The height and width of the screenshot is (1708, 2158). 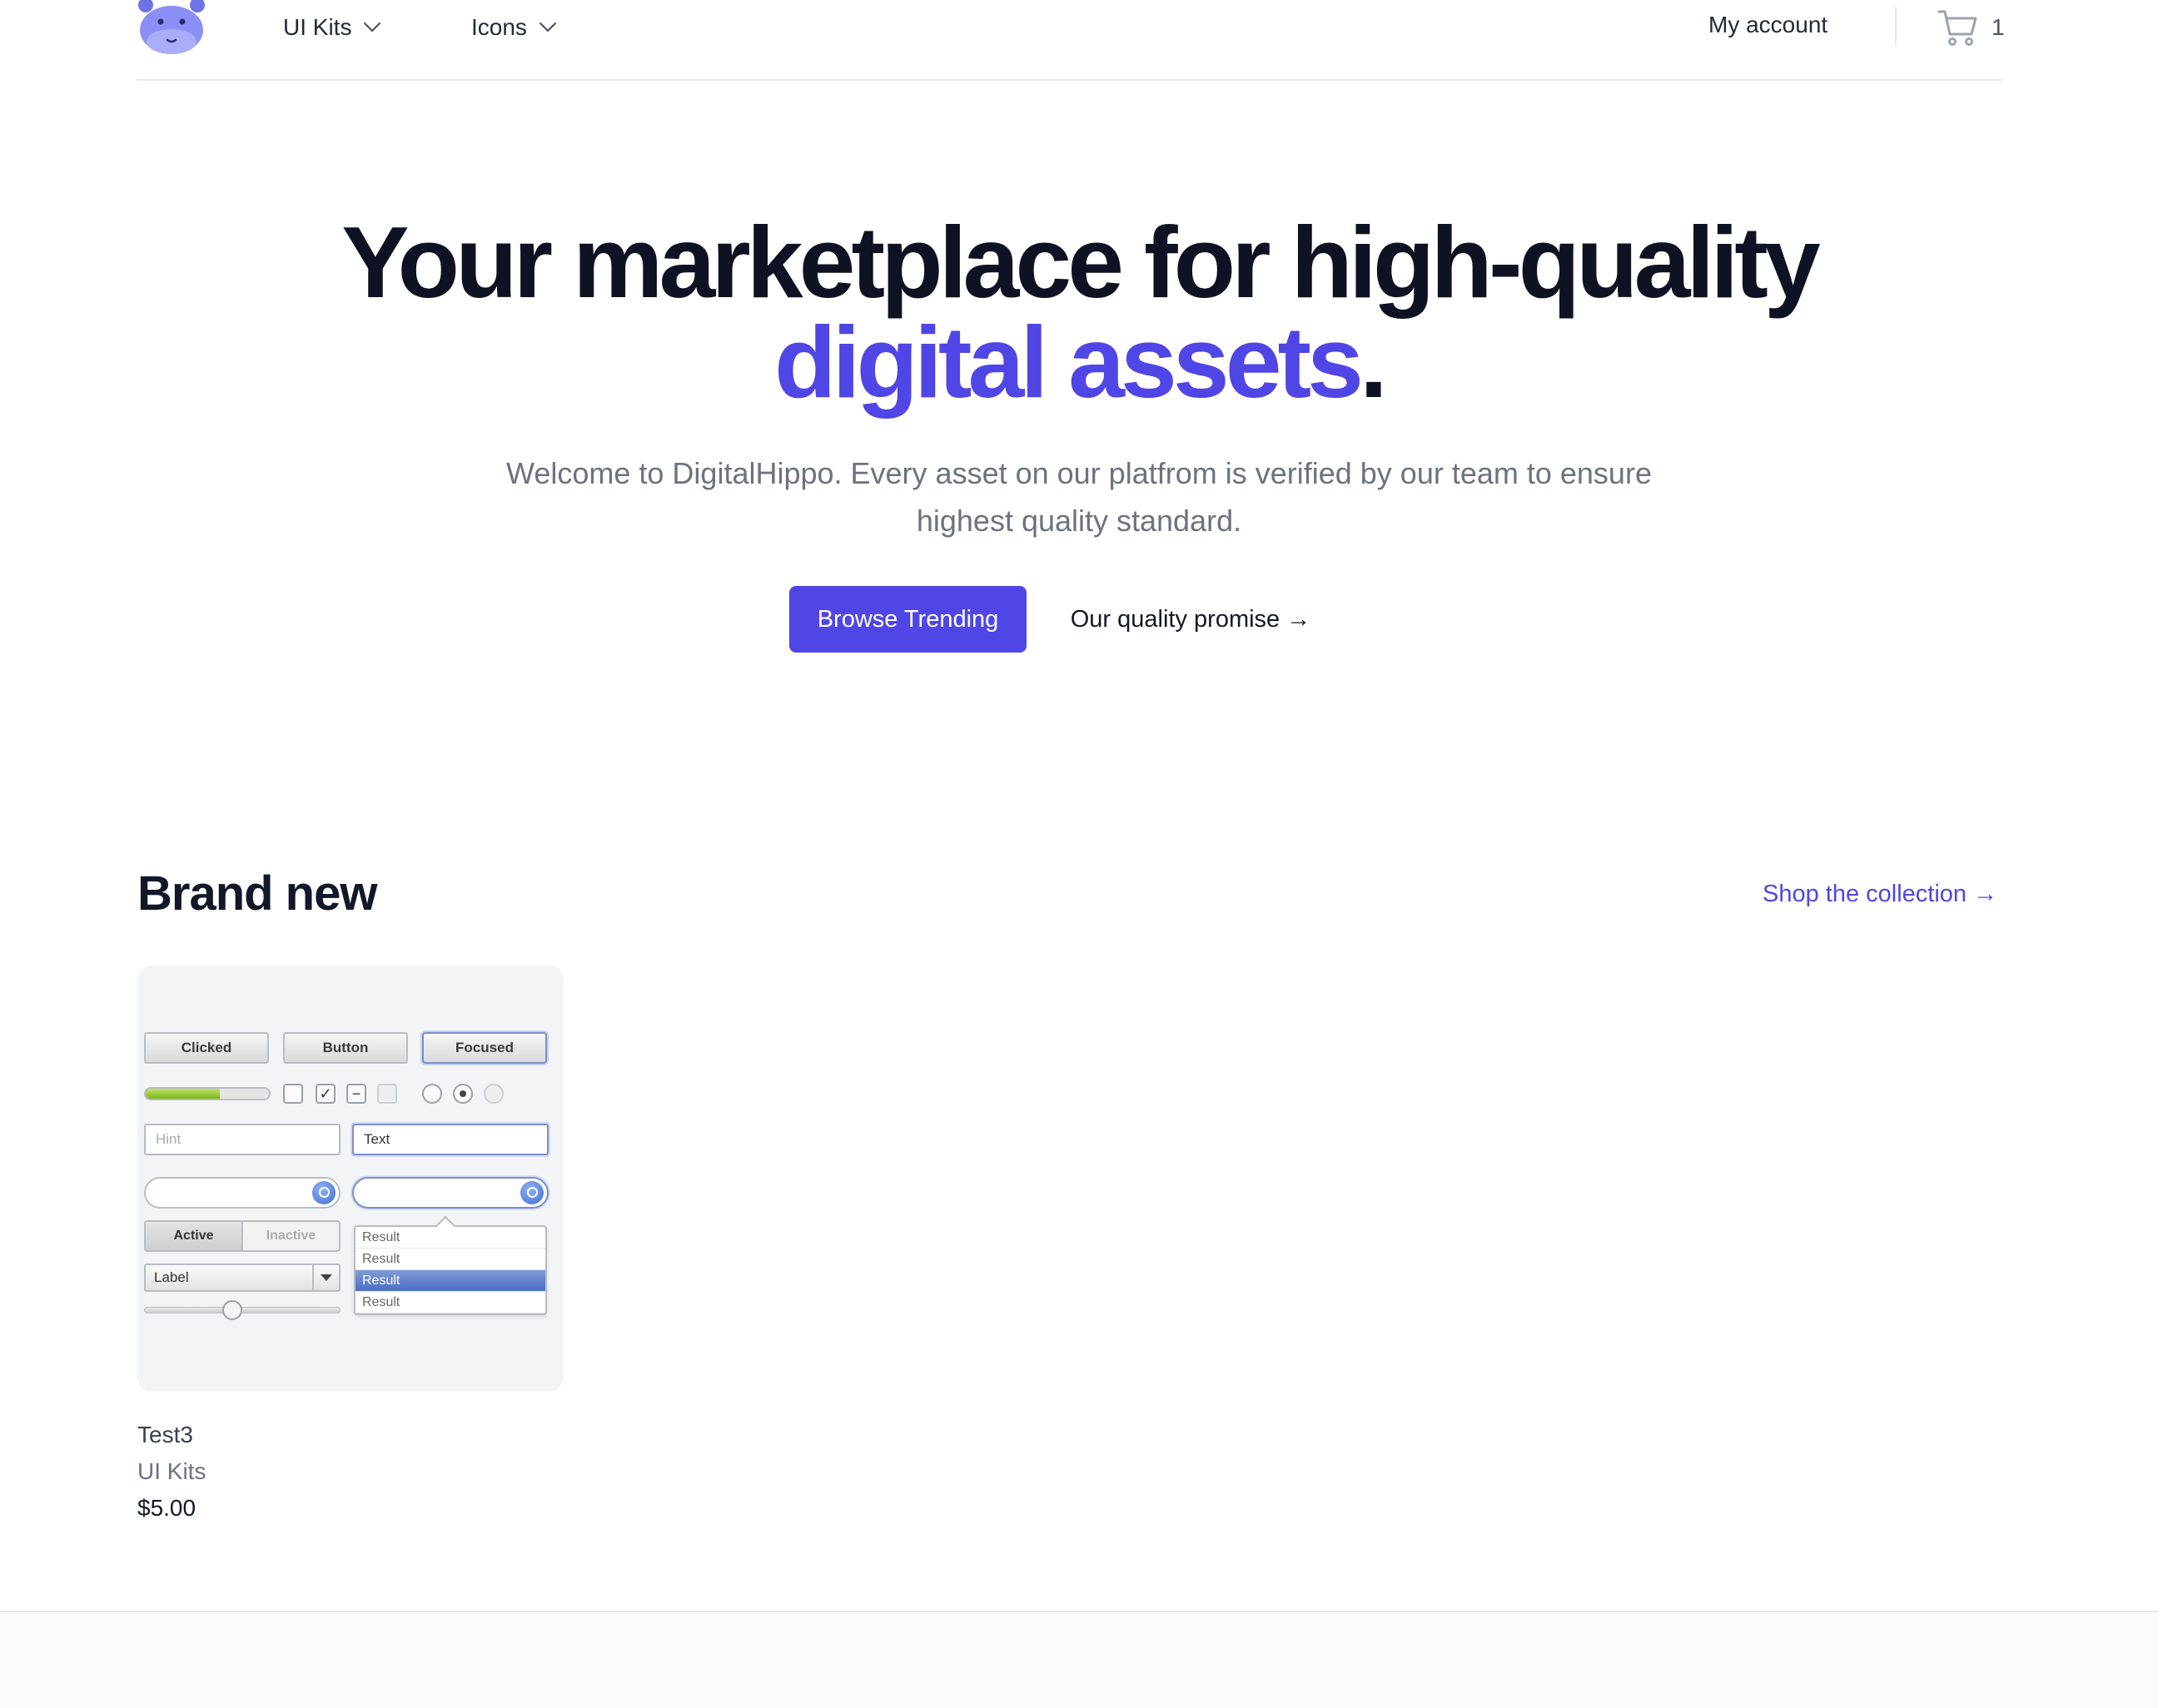 What do you see at coordinates (166, 1508) in the screenshot?
I see `product-price: $5.00` at bounding box center [166, 1508].